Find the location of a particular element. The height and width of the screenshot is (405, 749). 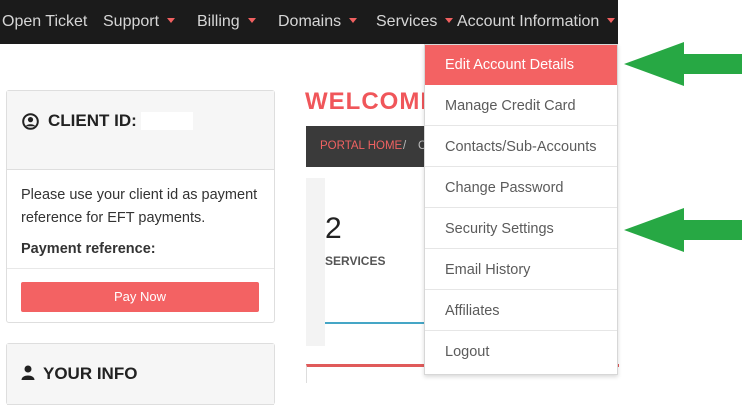

client-id-label: CLIENT ID: is located at coordinates (92, 120).